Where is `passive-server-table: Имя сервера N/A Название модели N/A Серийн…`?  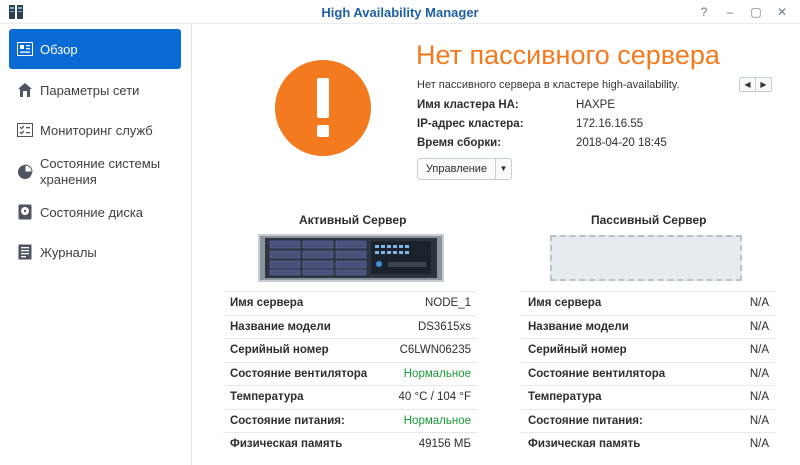
passive-server-table: Имя сервера N/A Название модели N/A Серийн… is located at coordinates (648, 373).